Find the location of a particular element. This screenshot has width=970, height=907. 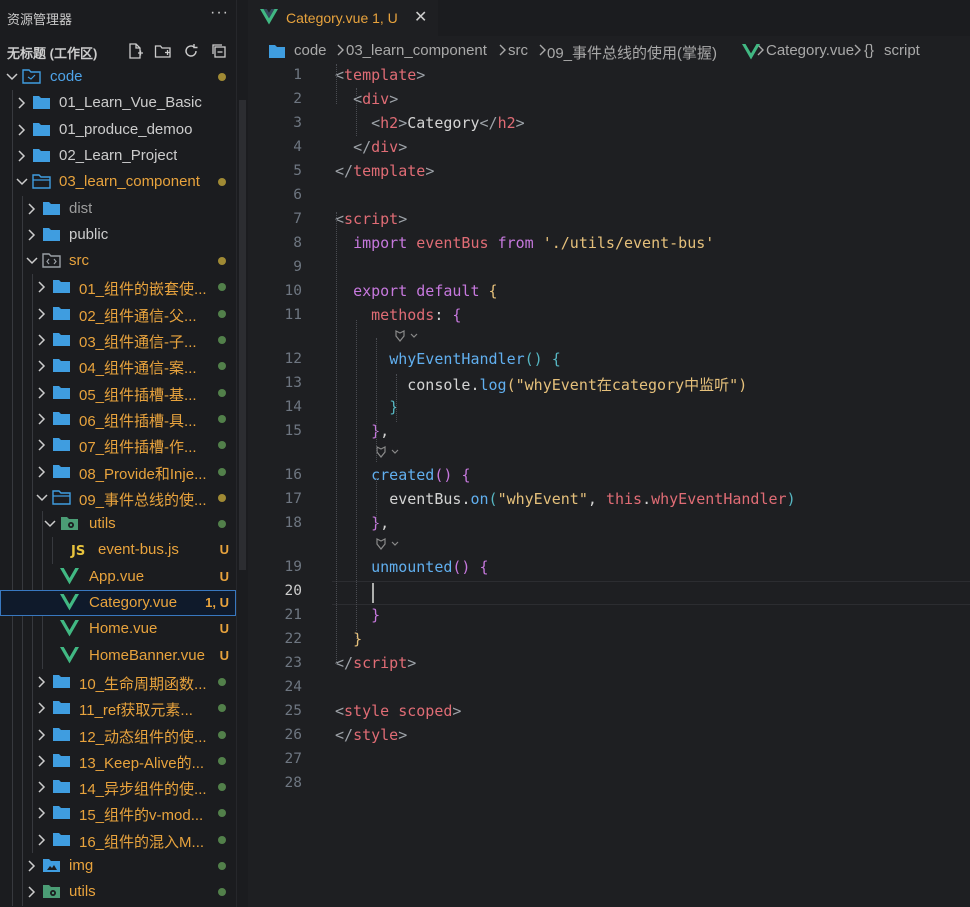

code-line: import eventBus from './utils/event-bus' is located at coordinates (524, 243).